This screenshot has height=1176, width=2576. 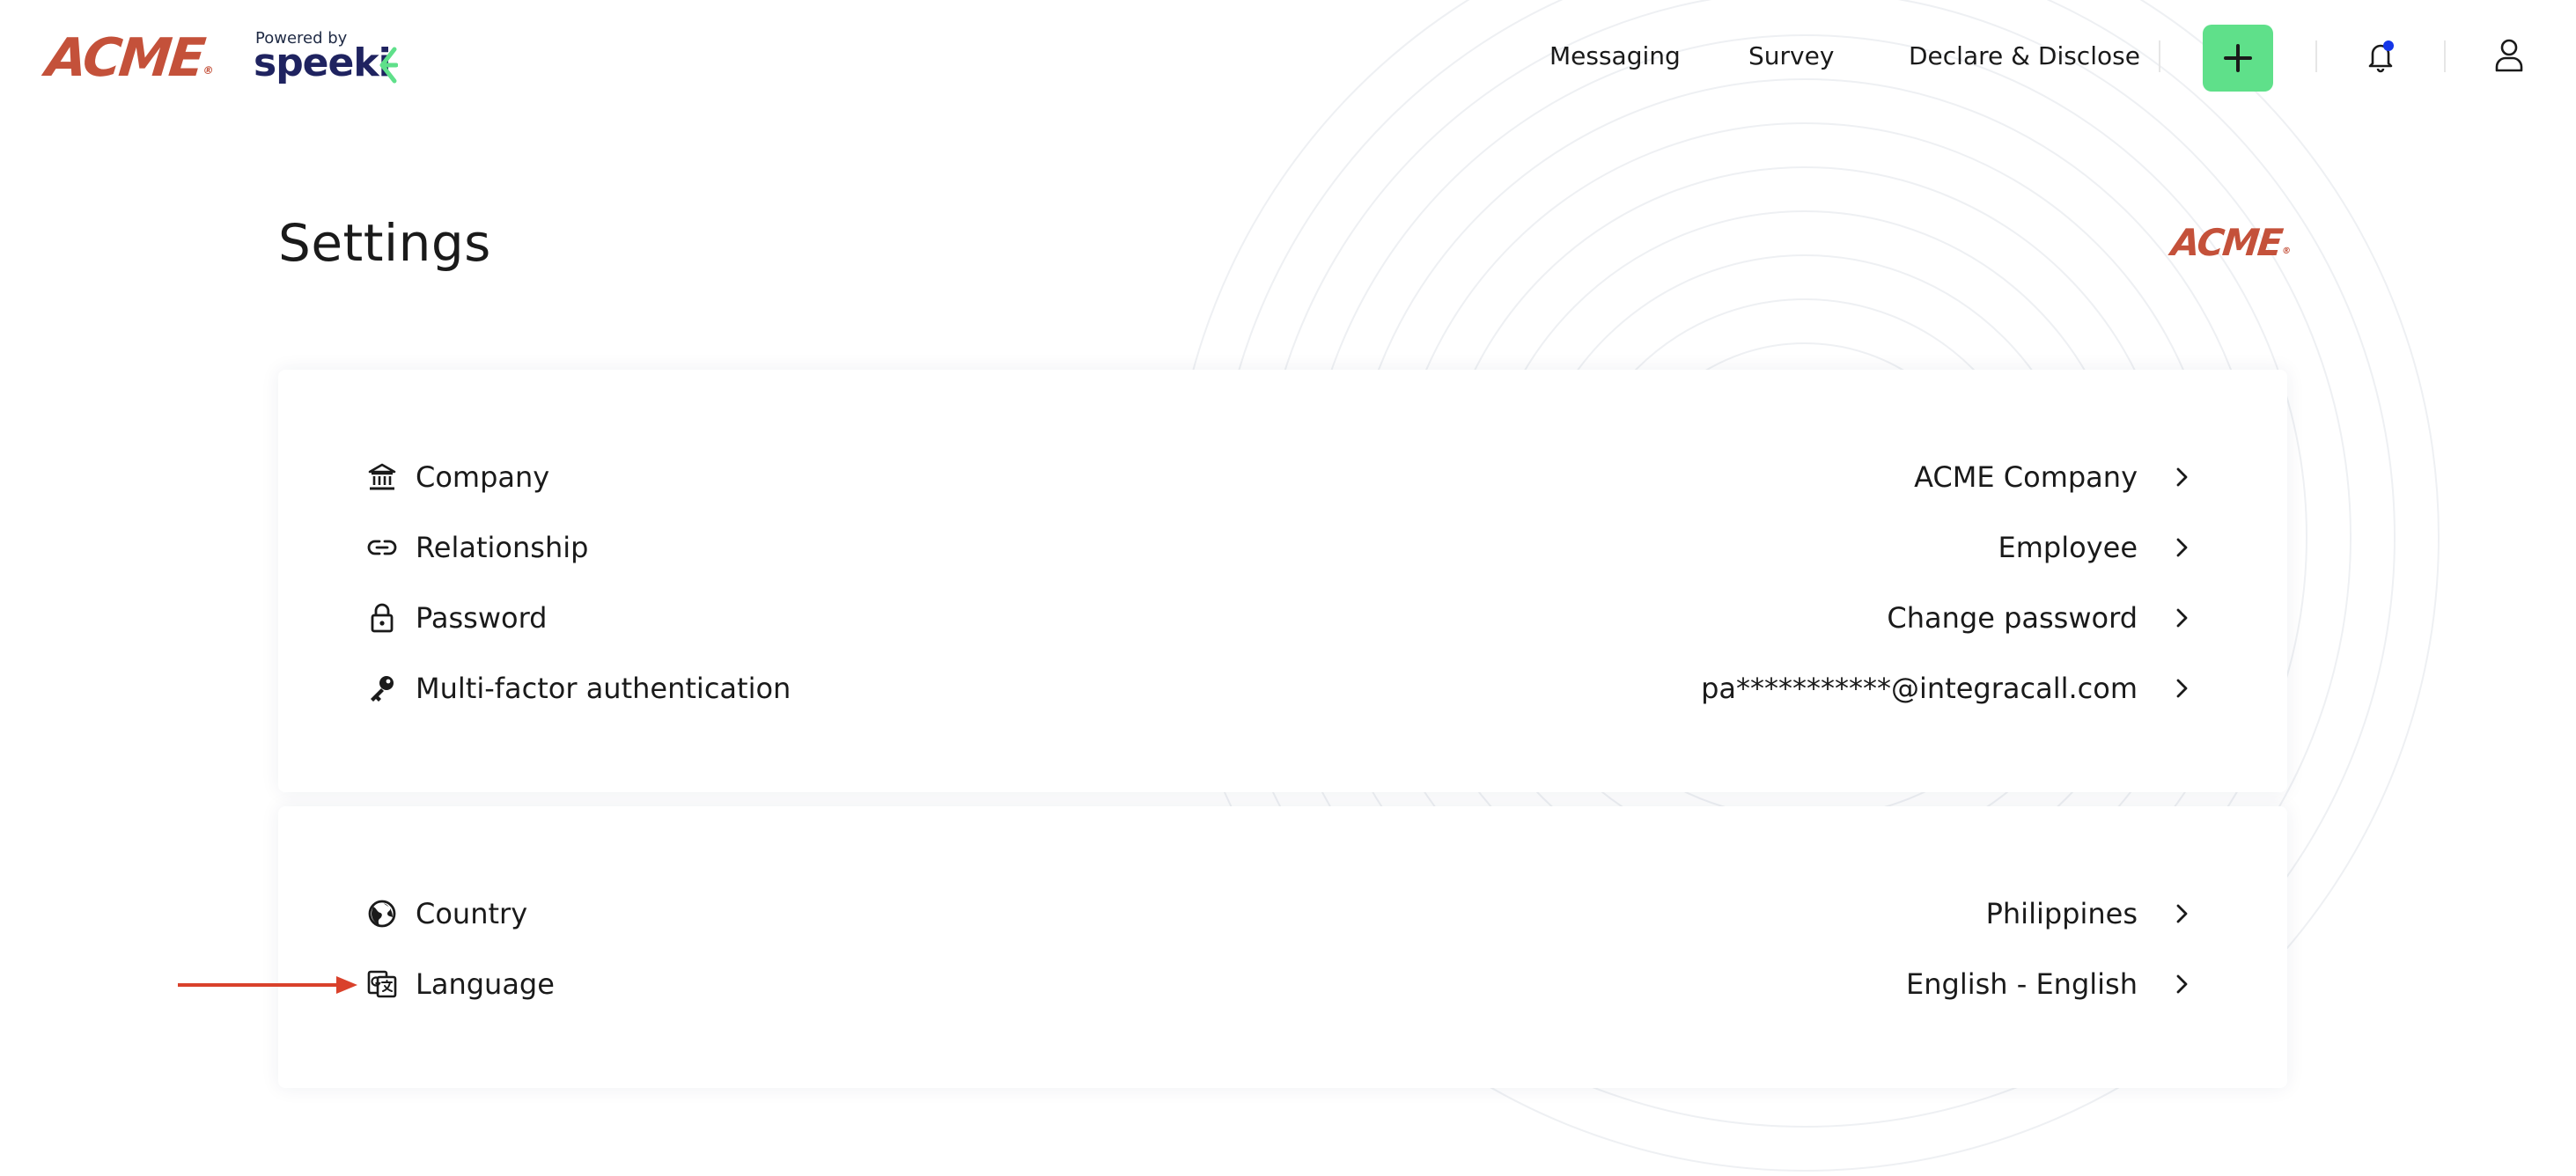 I want to click on company-brand-logo: ACME®, so click(x=2231, y=243).